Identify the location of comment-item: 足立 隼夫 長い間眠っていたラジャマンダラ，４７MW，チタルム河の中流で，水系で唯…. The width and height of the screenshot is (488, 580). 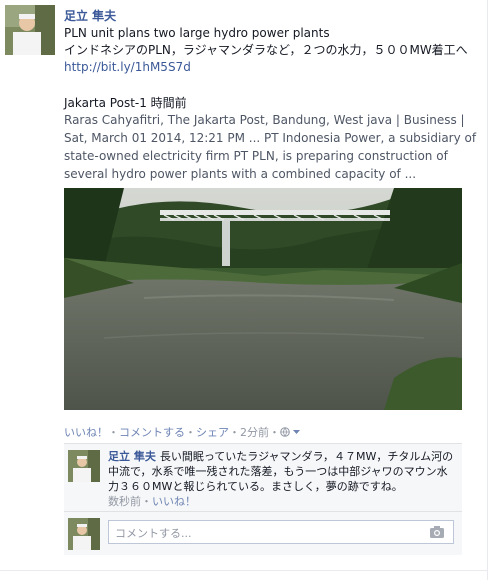
(263, 478).